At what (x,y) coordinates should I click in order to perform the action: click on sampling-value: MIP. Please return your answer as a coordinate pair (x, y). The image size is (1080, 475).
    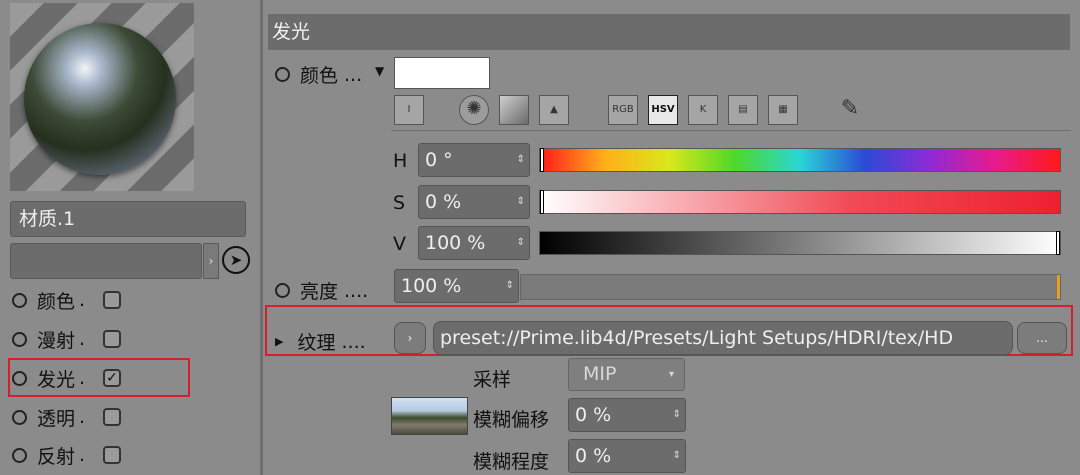
    Looking at the image, I should click on (600, 374).